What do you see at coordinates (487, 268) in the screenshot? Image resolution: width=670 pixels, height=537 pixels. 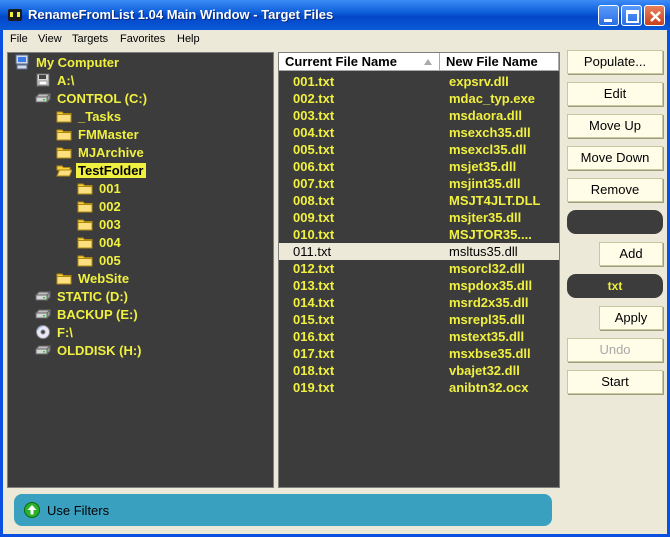 I see `new-file-name: msorcl32.dll` at bounding box center [487, 268].